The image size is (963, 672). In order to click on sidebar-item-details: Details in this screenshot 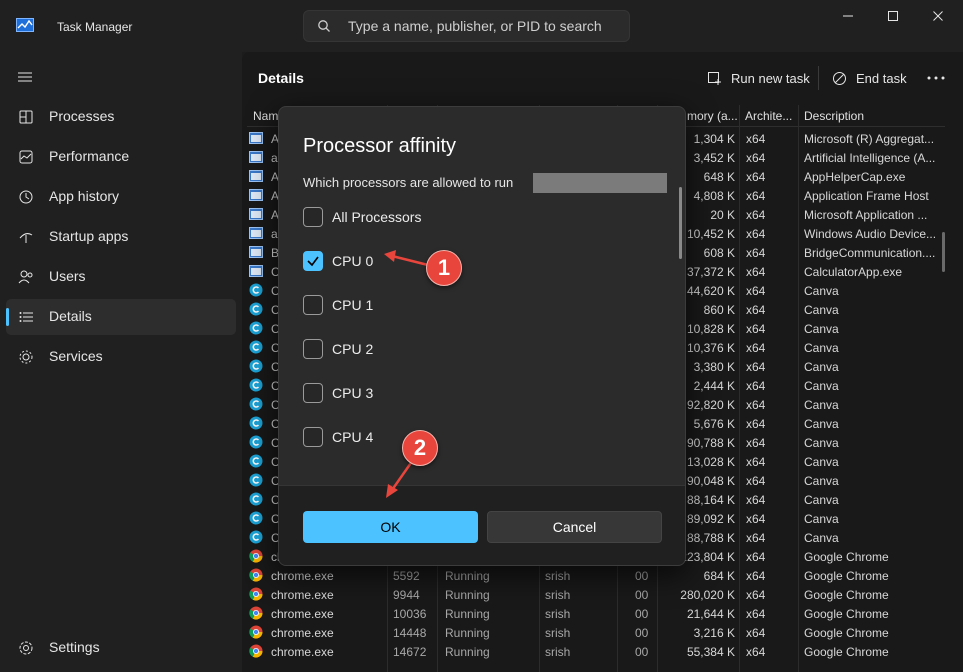, I will do `click(121, 317)`.